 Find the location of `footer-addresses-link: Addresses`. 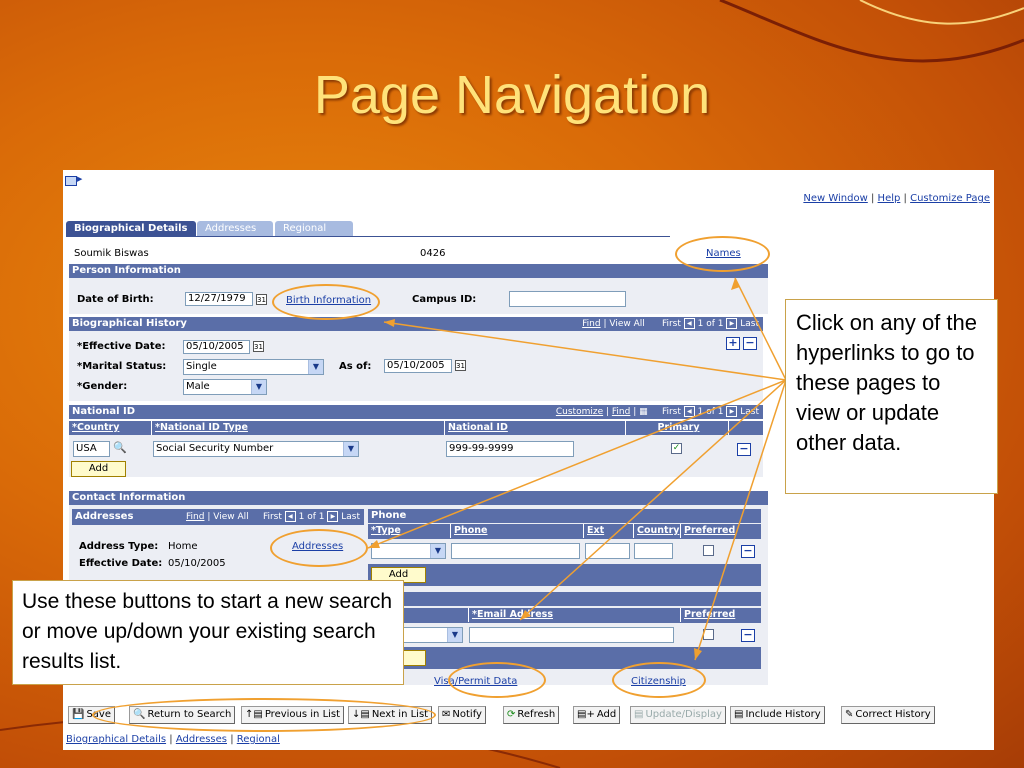

footer-addresses-link: Addresses is located at coordinates (201, 739).